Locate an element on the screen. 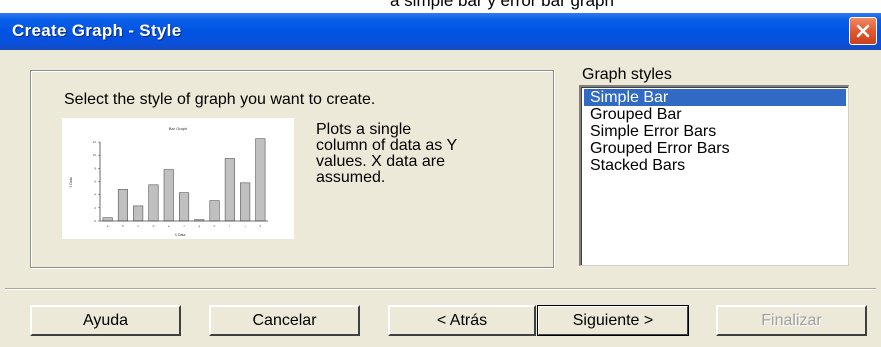  preview-x-tick-label: b is located at coordinates (123, 226).